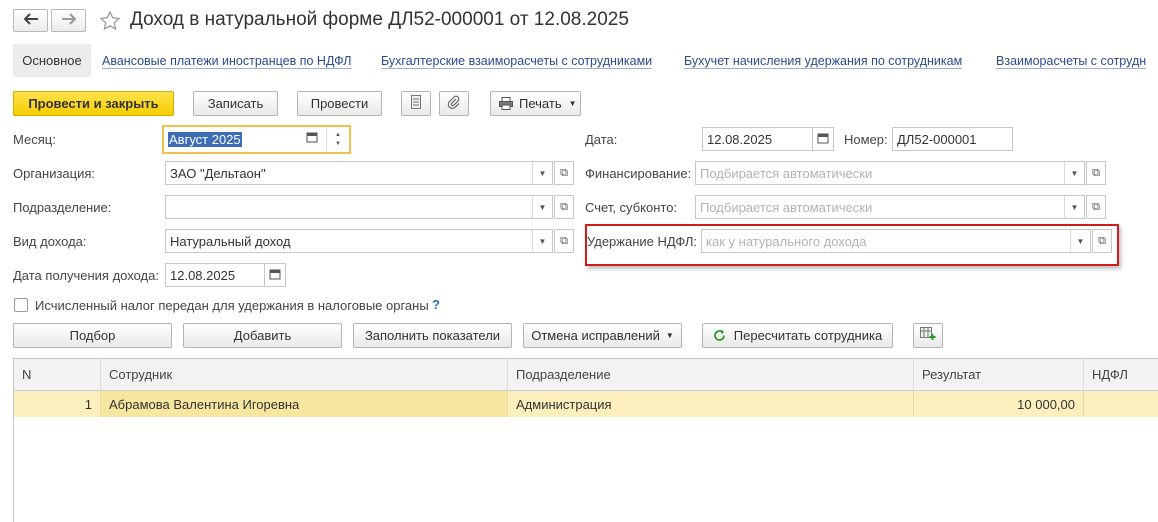 This screenshot has height=522, width=1158. Describe the element at coordinates (34, 139) in the screenshot. I see `month-label: Месяц:` at that location.